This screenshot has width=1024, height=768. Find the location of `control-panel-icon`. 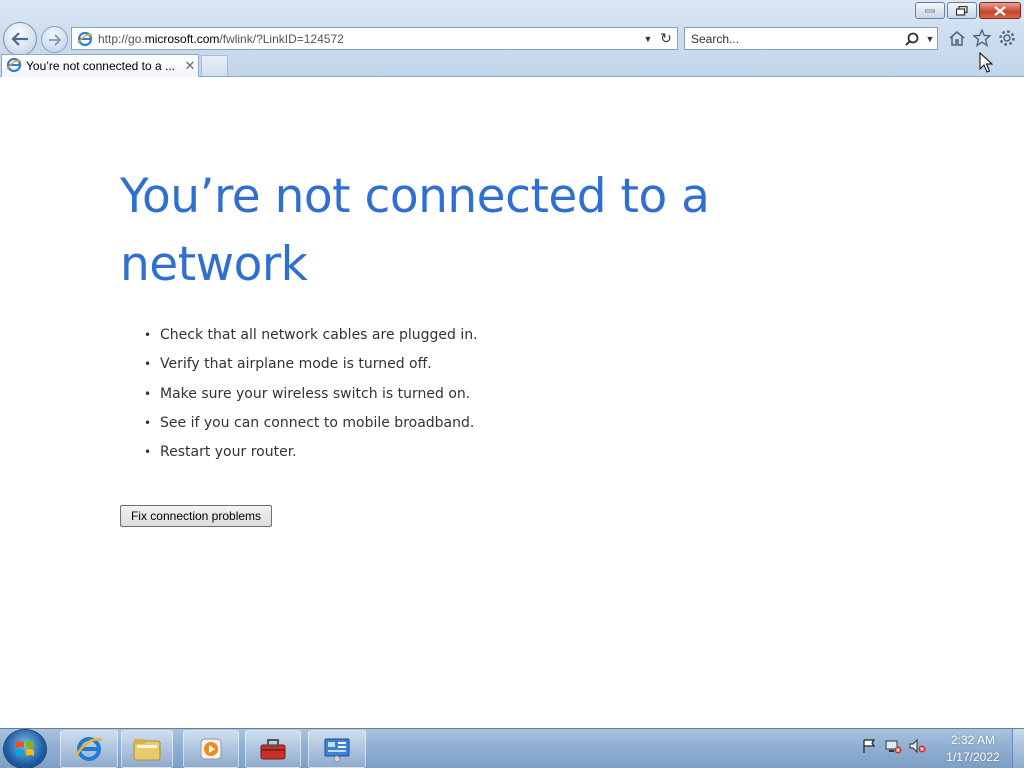

control-panel-icon is located at coordinates (337, 750).